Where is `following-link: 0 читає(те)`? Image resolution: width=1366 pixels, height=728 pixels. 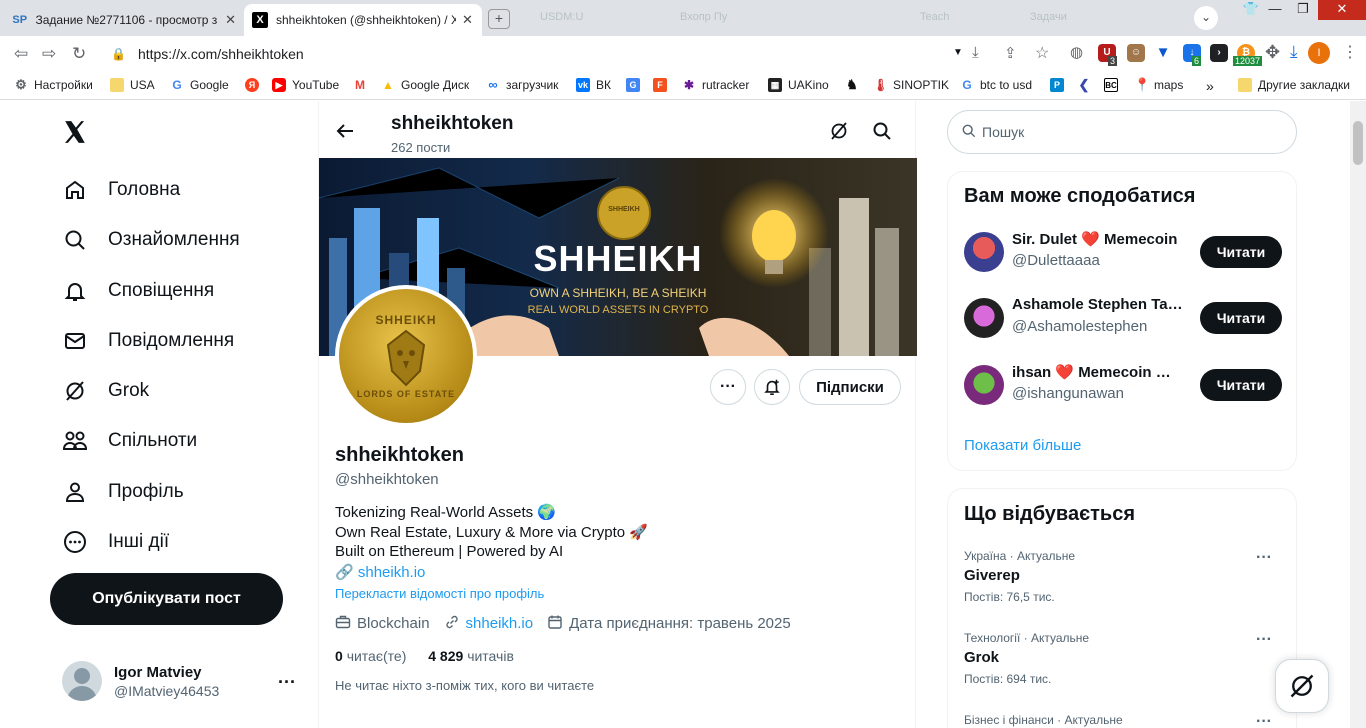
following-link: 0 читає(те) is located at coordinates (370, 656).